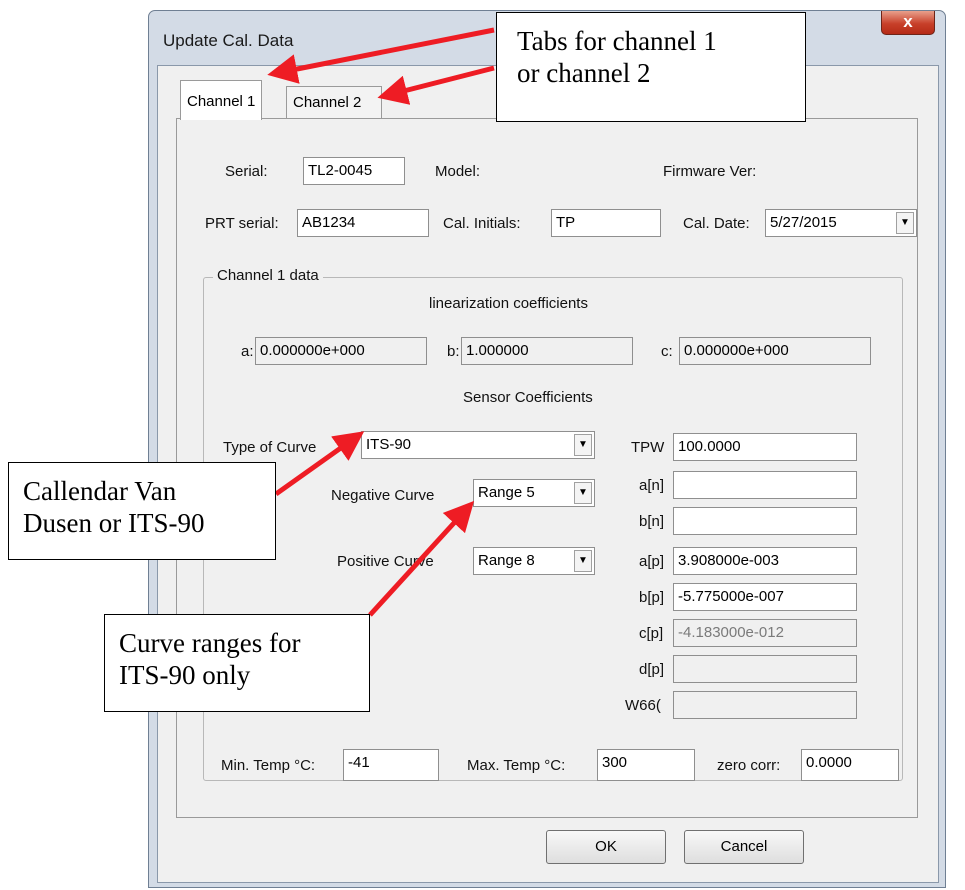 The height and width of the screenshot is (890, 965). What do you see at coordinates (385, 561) in the screenshot?
I see `positive-curve-label: Positive Curve` at bounding box center [385, 561].